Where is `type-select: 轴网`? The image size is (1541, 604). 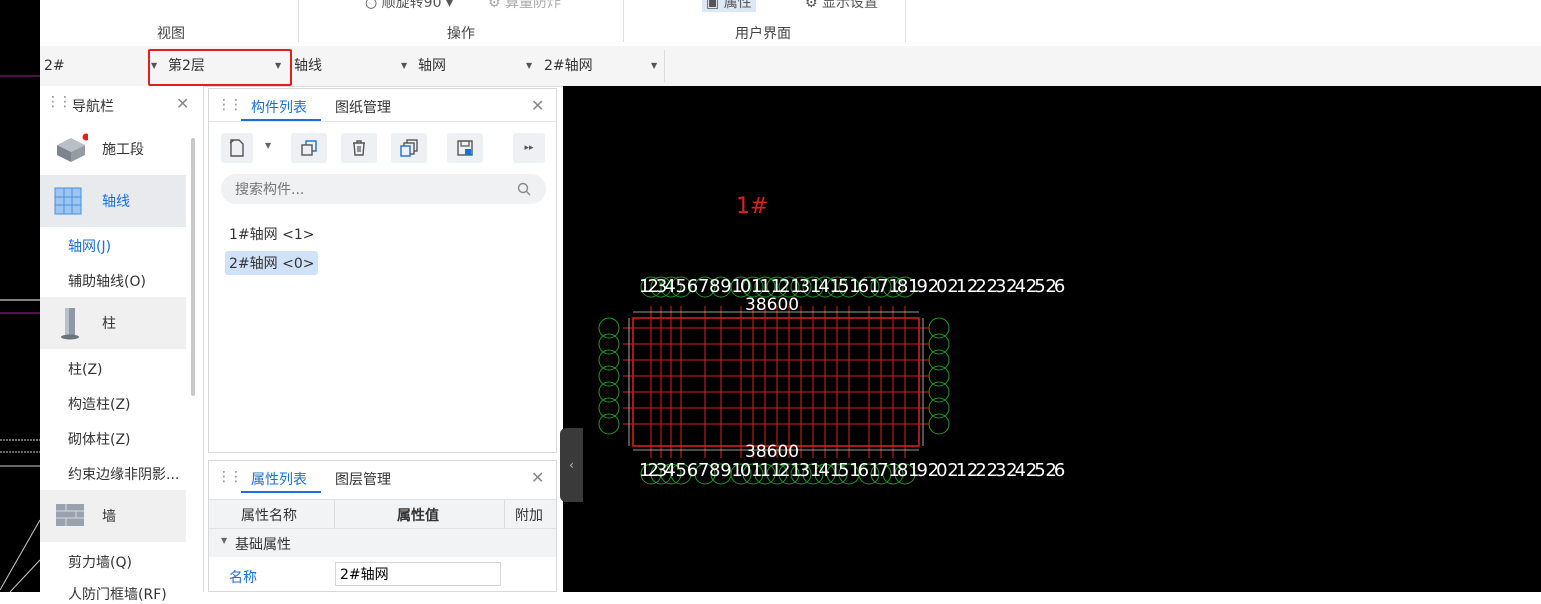 type-select: 轴网 is located at coordinates (468, 66).